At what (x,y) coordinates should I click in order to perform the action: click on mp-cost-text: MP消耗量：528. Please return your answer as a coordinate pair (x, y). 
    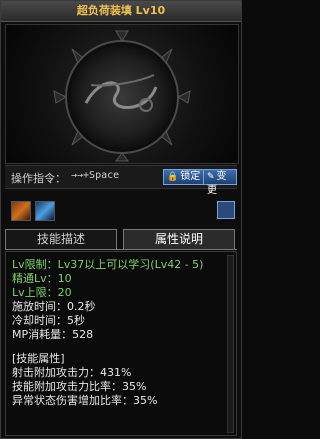
    Looking at the image, I should click on (53, 334).